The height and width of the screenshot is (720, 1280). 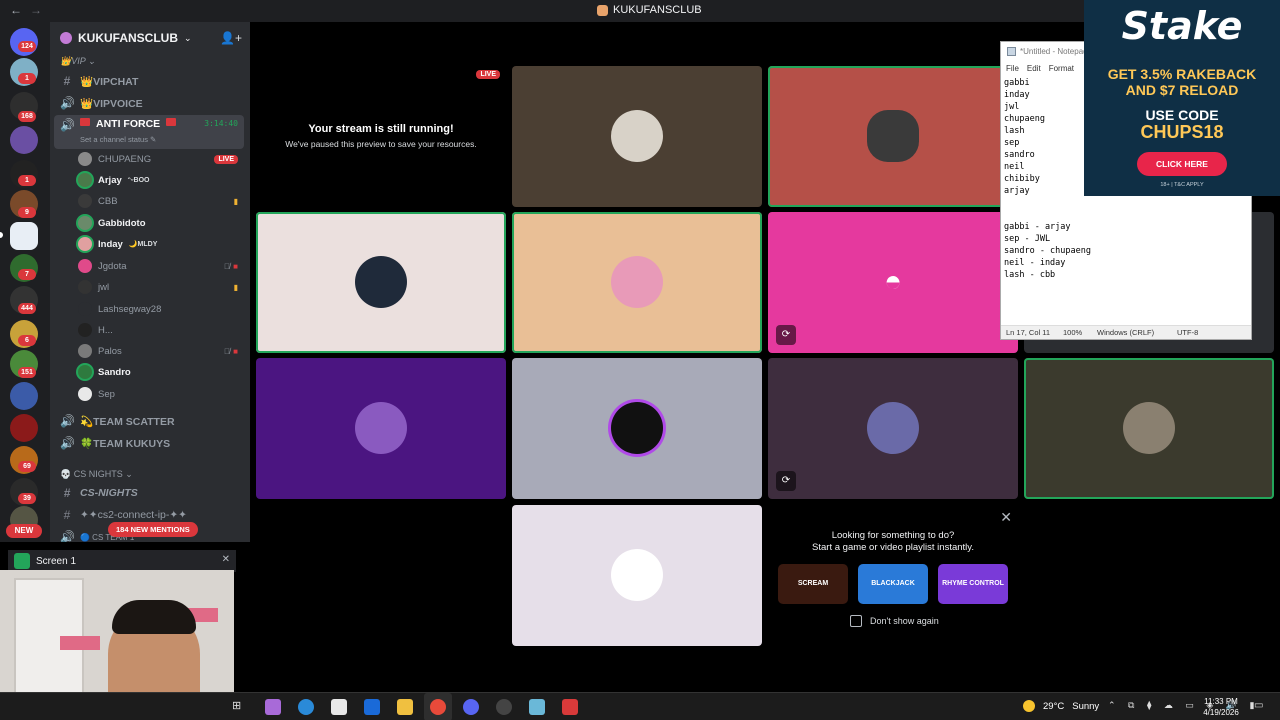 What do you see at coordinates (1126, 332) in the screenshot?
I see `line-ending: Windows (CRLF)` at bounding box center [1126, 332].